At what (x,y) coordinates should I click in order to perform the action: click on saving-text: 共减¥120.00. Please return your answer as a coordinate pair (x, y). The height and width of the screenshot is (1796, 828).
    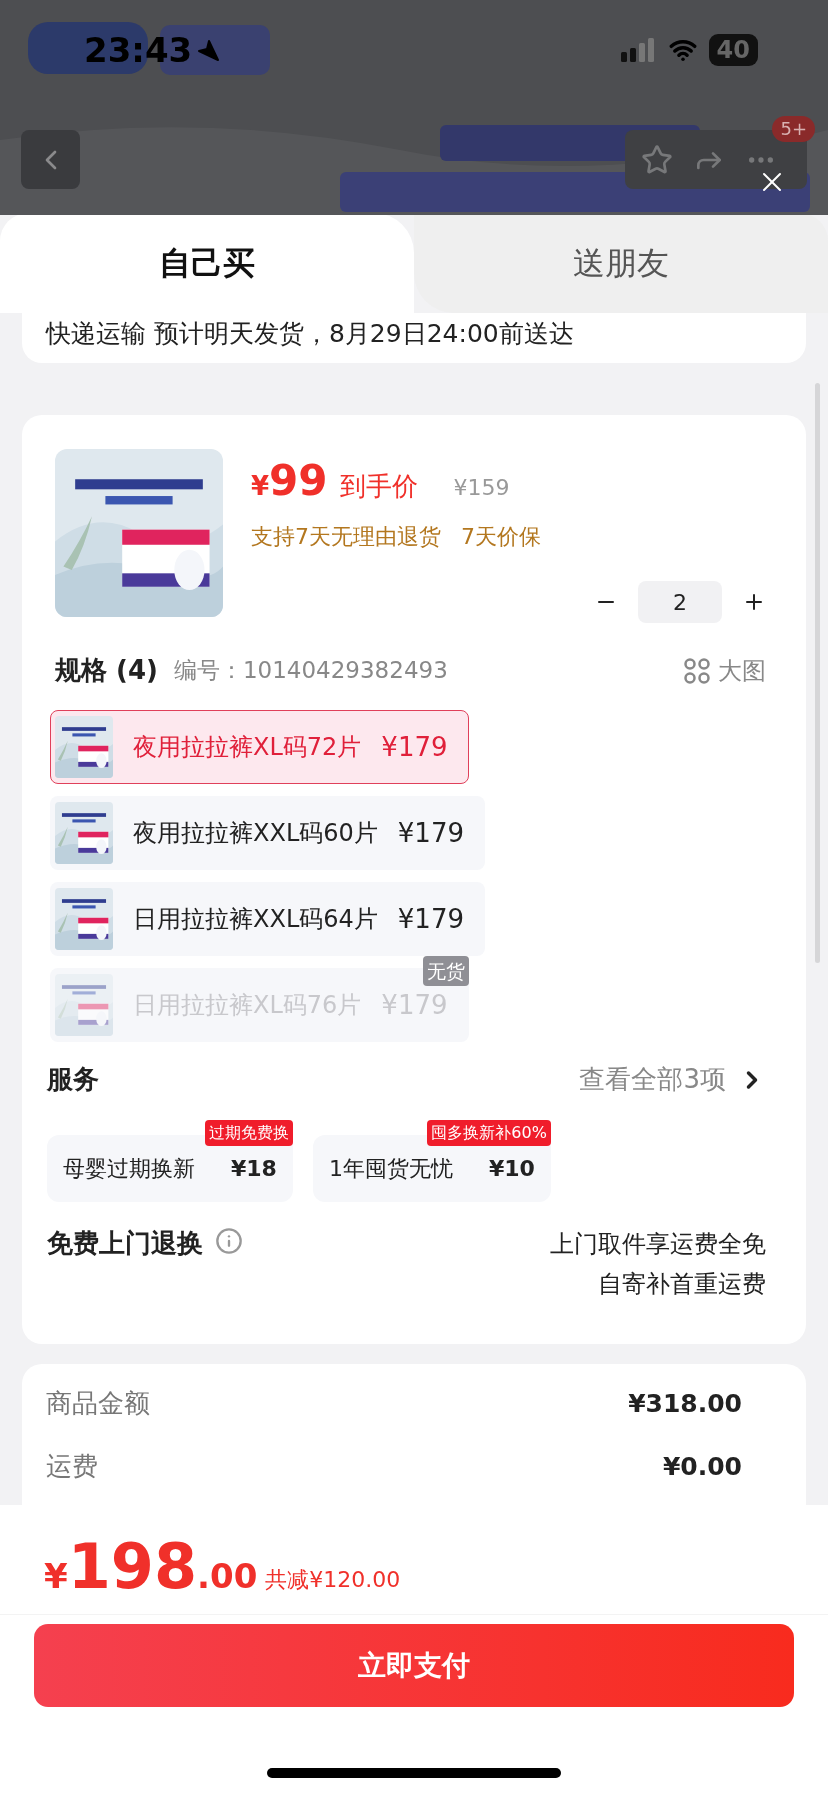
    Looking at the image, I should click on (333, 1580).